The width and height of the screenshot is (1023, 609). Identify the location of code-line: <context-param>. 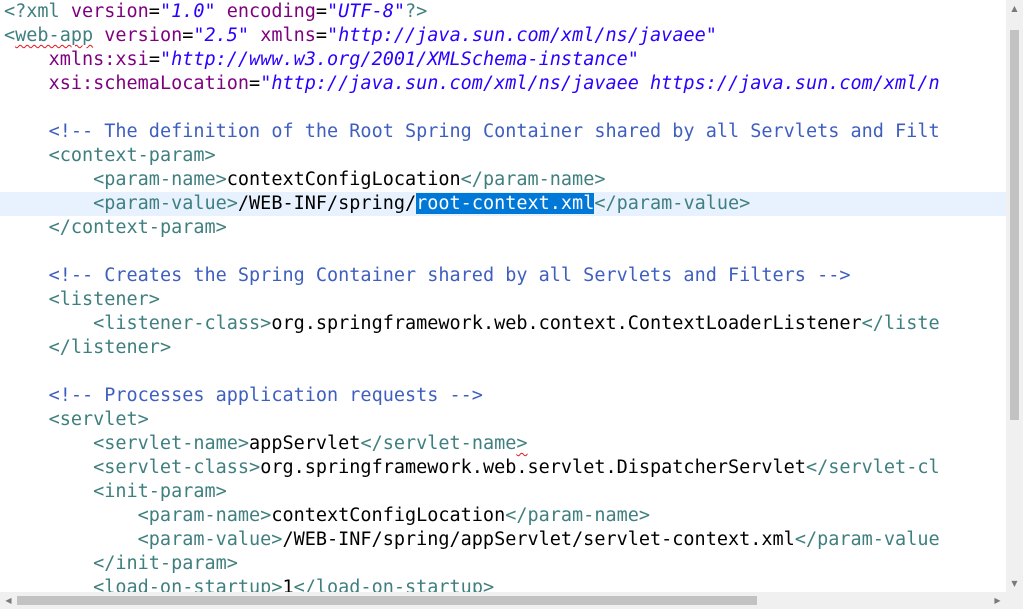
(108, 156).